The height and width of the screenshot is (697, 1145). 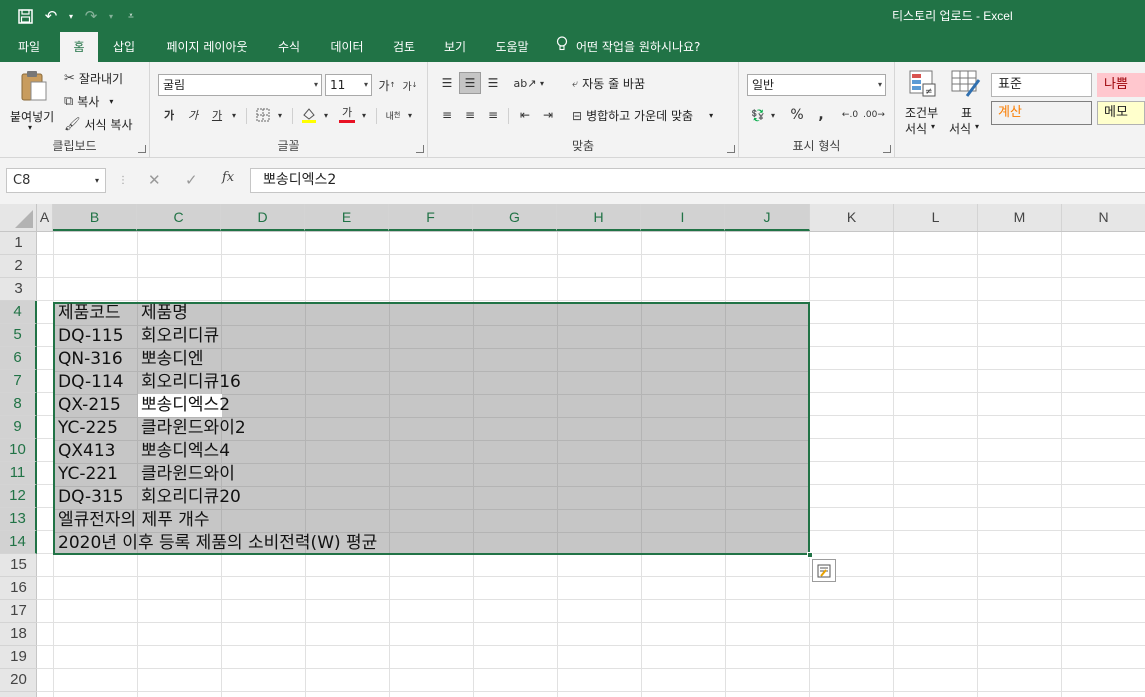 What do you see at coordinates (179, 217) in the screenshot?
I see `column-header-c: C` at bounding box center [179, 217].